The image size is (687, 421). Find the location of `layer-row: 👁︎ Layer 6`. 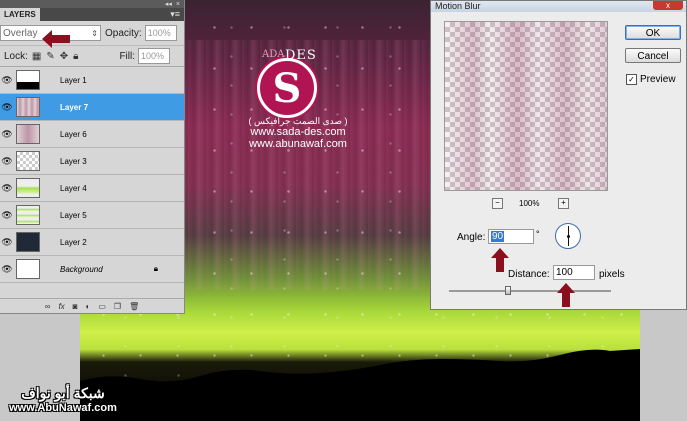

layer-row: 👁︎ Layer 6 is located at coordinates (92, 134).